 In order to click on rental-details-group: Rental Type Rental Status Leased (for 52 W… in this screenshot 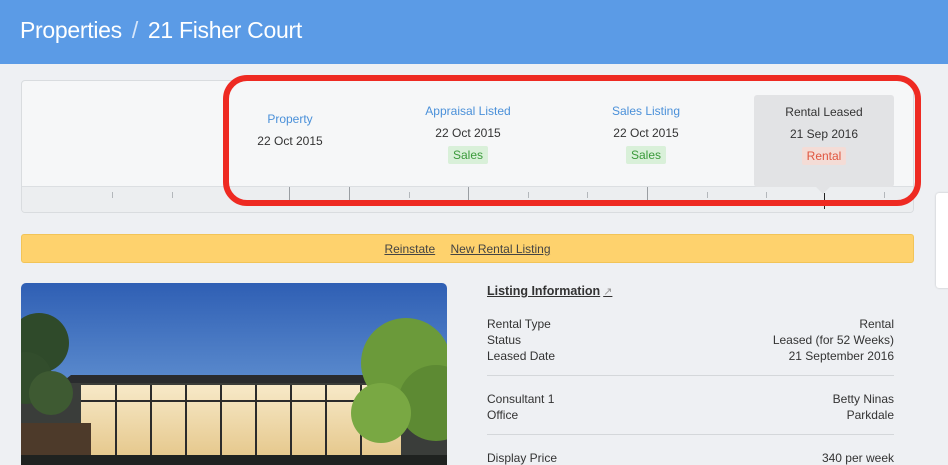, I will do `click(690, 340)`.